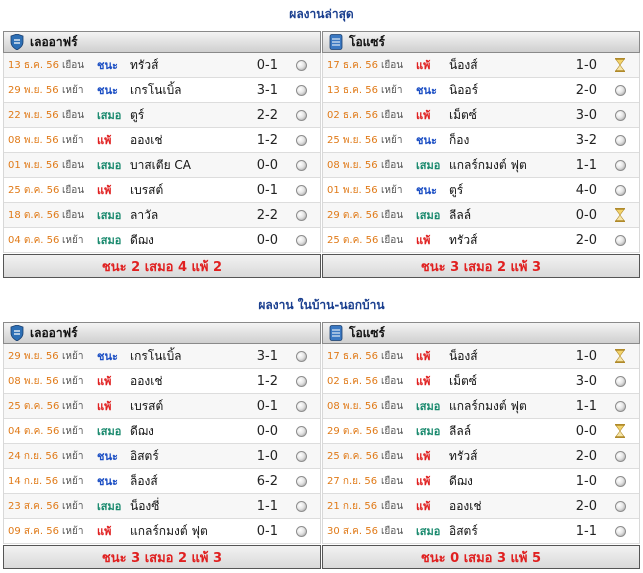  Describe the element at coordinates (481, 406) in the screenshot. I see `match-row: 08 พ.ย. 56 เยือน เสมอ แกลร์กมงต์ ฟุต 1-1` at that location.